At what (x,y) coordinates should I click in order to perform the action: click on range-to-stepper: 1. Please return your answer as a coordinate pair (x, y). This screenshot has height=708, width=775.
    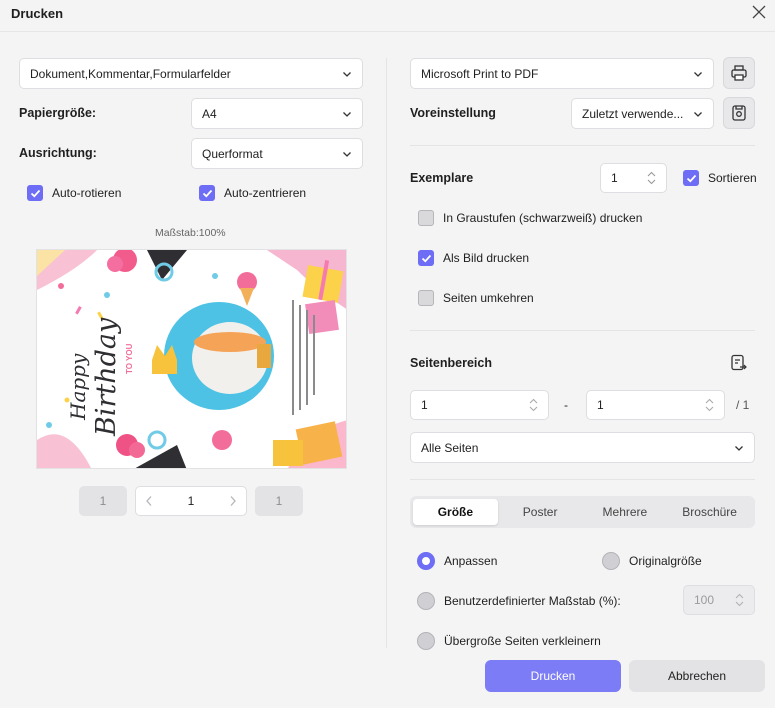
    Looking at the image, I should click on (655, 405).